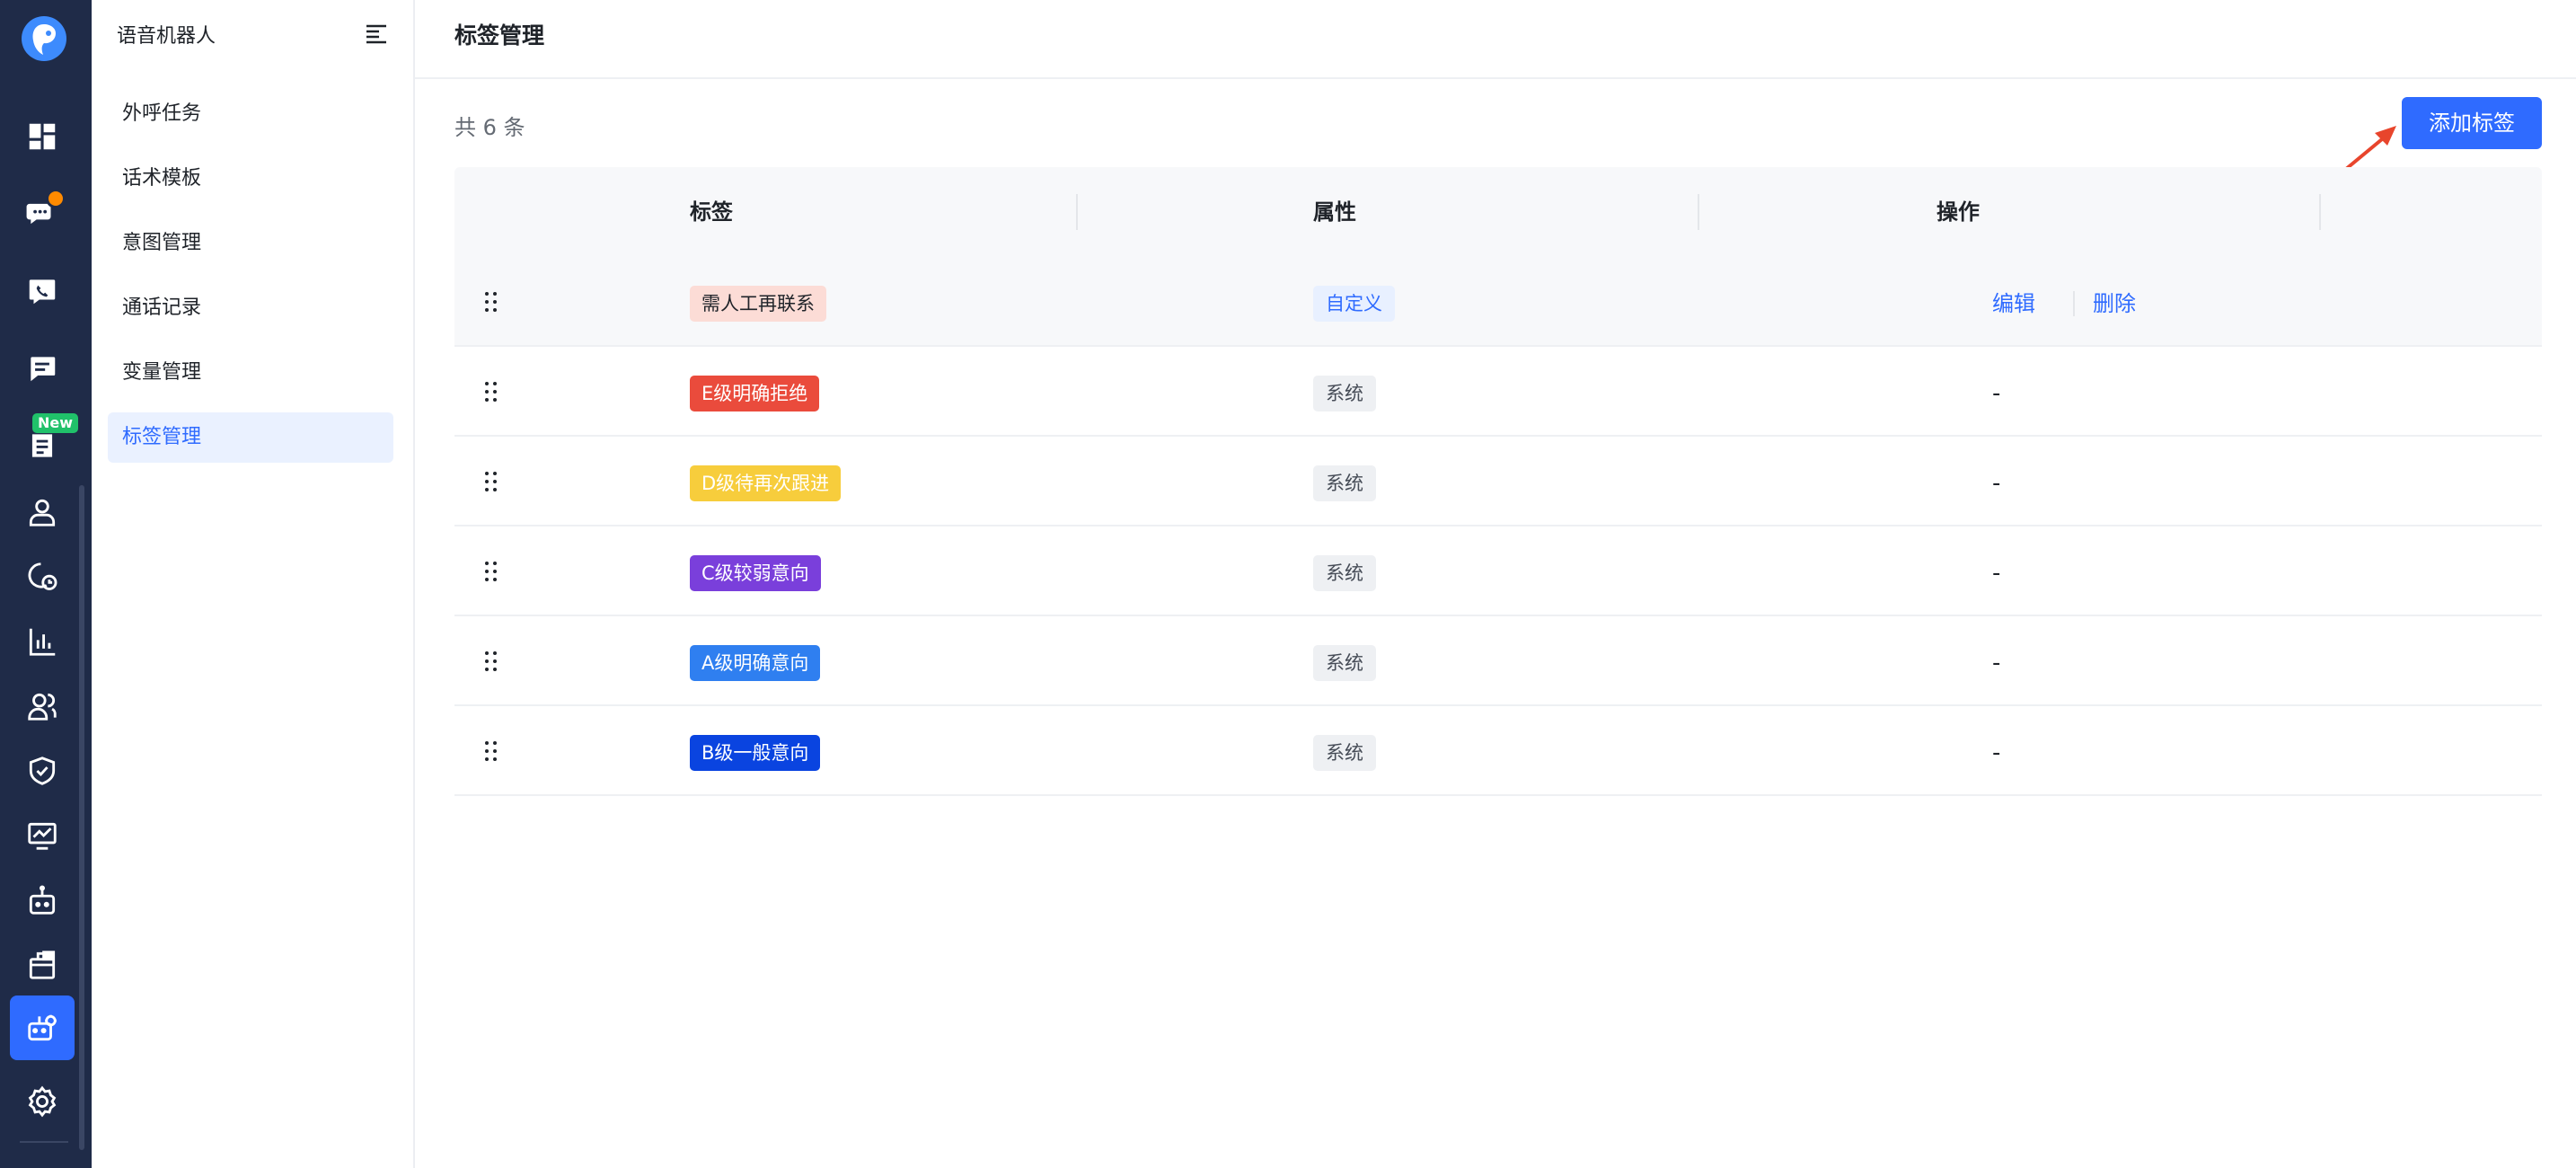 Image resolution: width=2576 pixels, height=1168 pixels. Describe the element at coordinates (56, 198) in the screenshot. I see `notification-dot` at that location.